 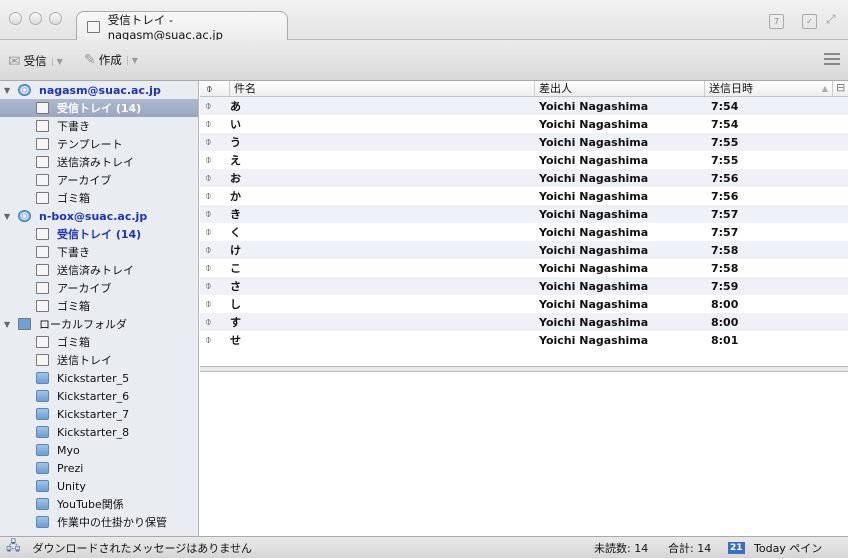 I want to click on folder-label: Prezi, so click(x=70, y=468).